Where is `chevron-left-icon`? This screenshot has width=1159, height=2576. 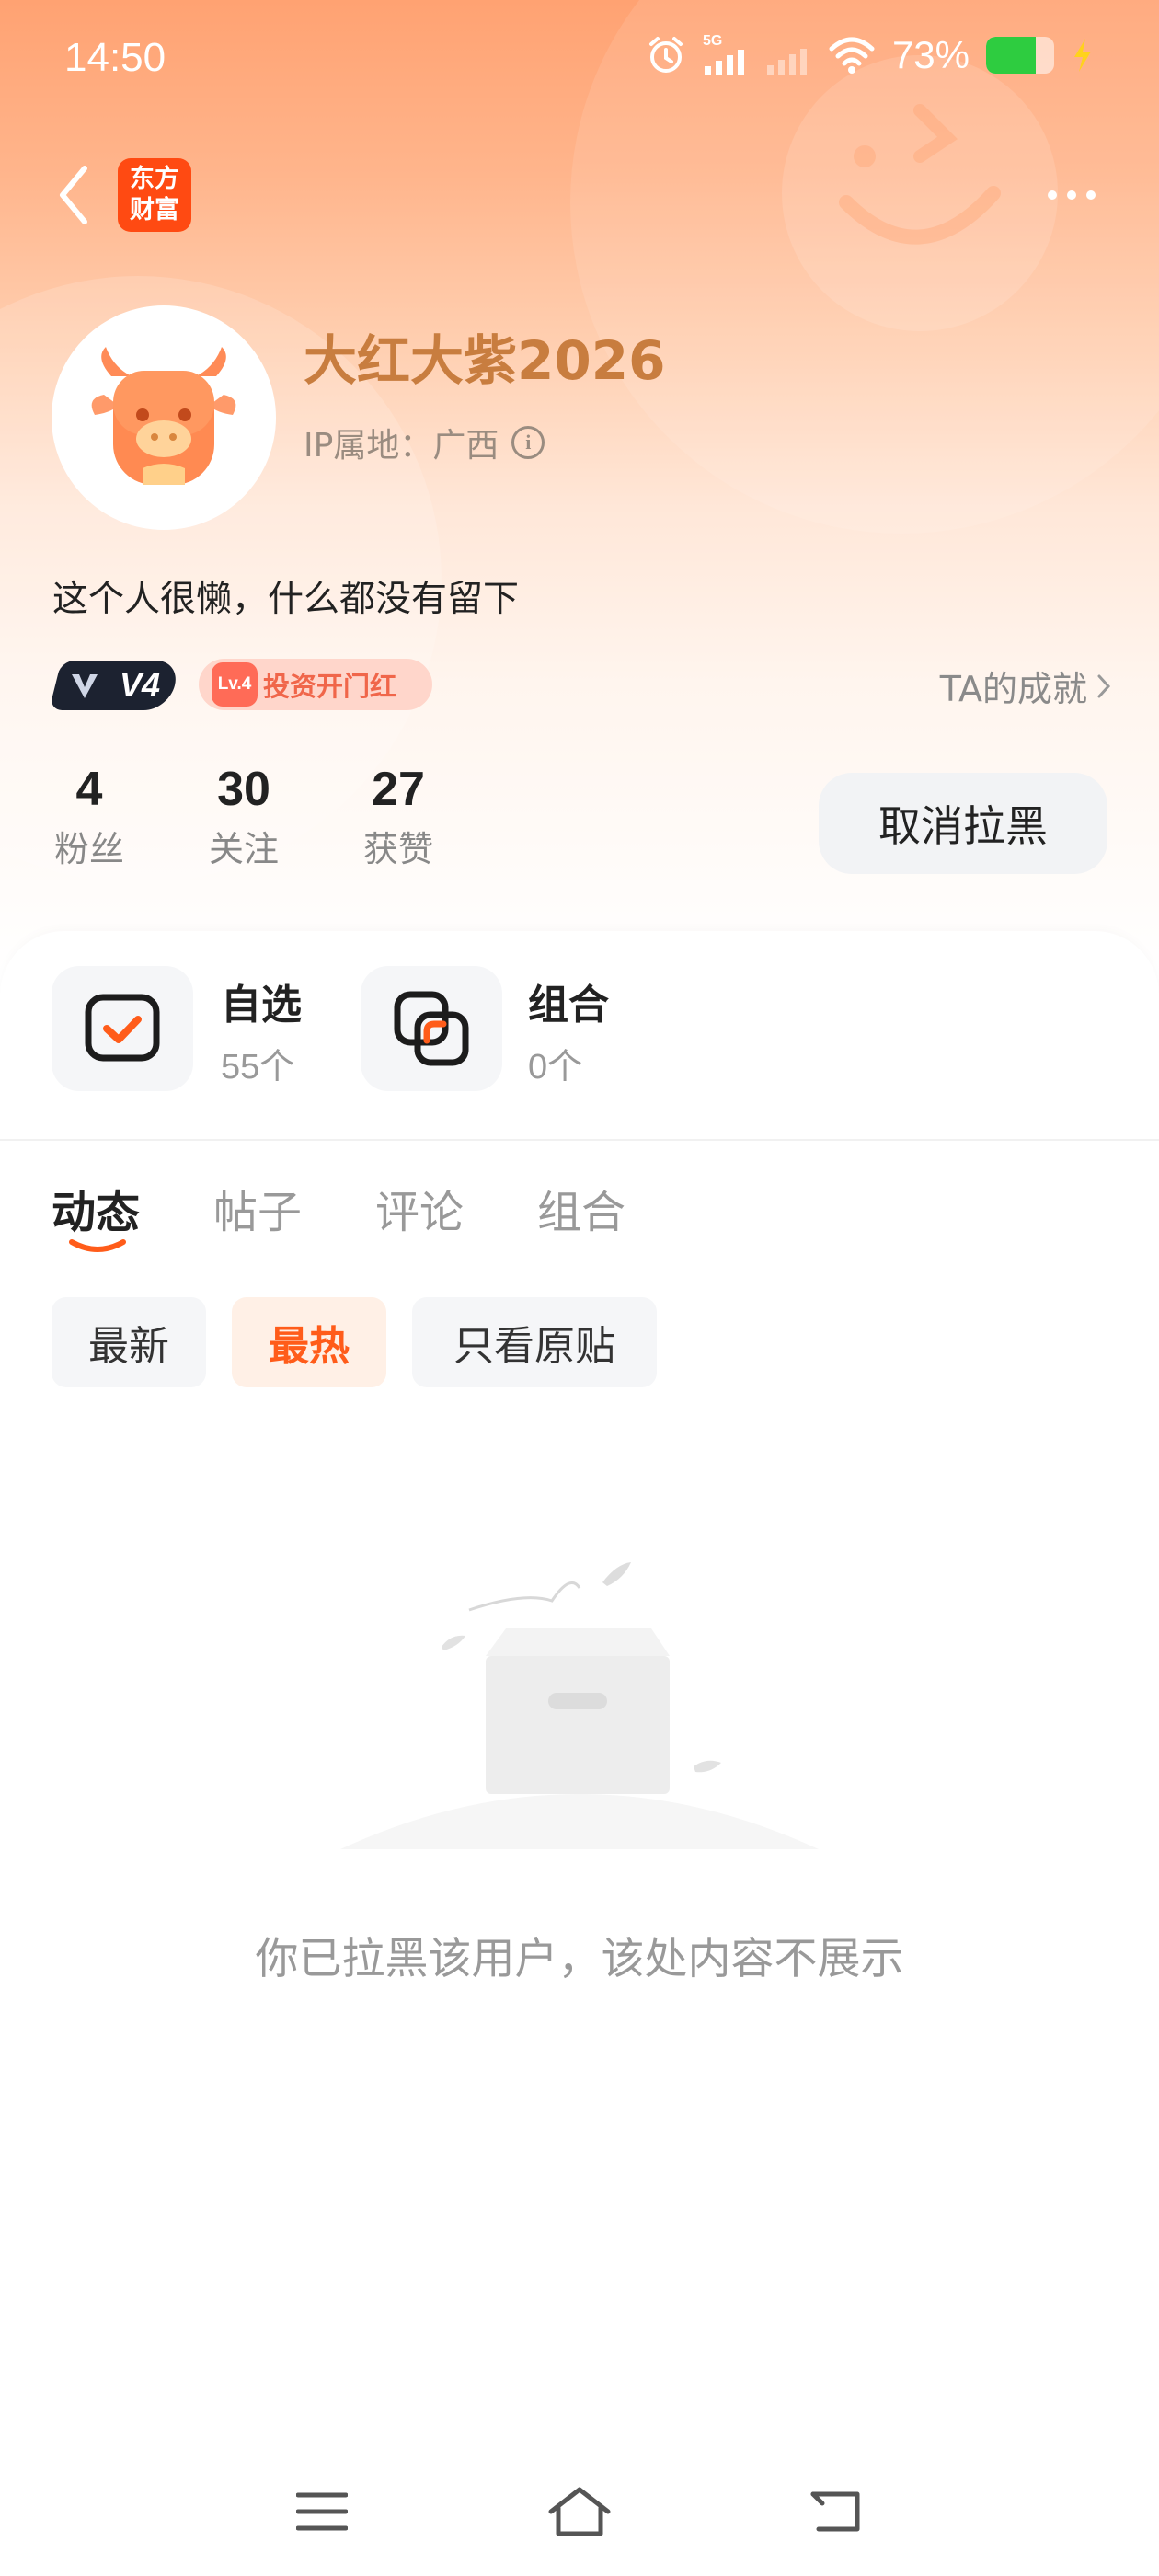
chevron-left-icon is located at coordinates (73, 195).